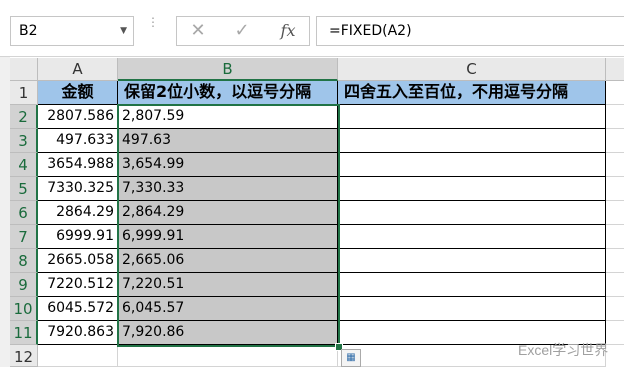 The height and width of the screenshot is (369, 624). What do you see at coordinates (312, 56) in the screenshot?
I see `divider` at bounding box center [312, 56].